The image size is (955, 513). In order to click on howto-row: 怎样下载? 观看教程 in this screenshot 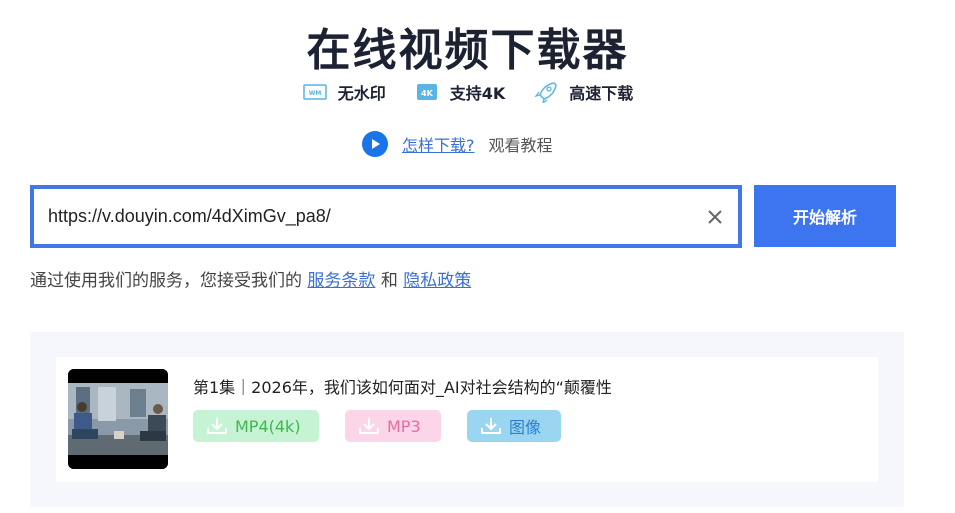, I will do `click(457, 144)`.